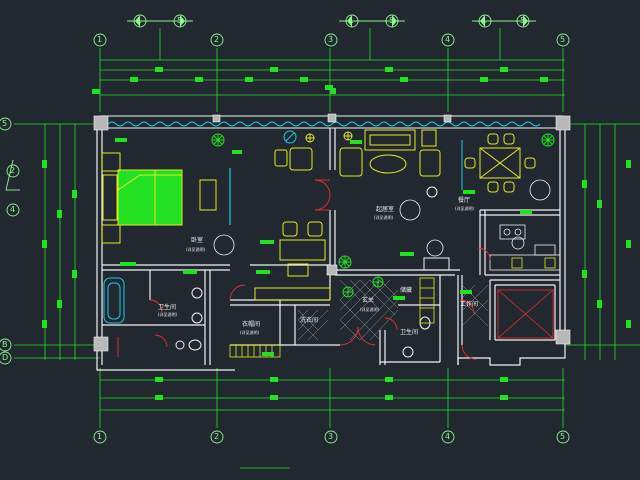 This screenshot has height=480, width=640. Describe the element at coordinates (217, 436) in the screenshot. I see `axis-col-2-bottom: 2` at that location.